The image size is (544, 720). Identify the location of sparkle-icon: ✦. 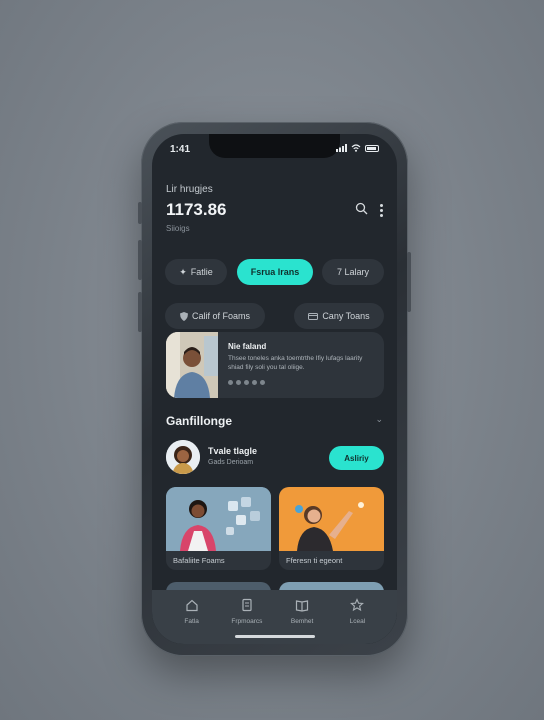
(183, 271).